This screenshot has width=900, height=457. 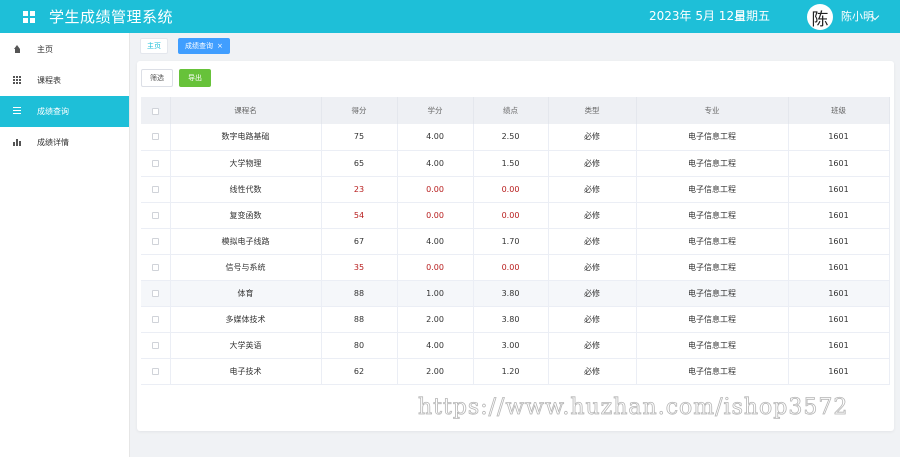 What do you see at coordinates (435, 293) in the screenshot?
I see `credit-cell: 1.00` at bounding box center [435, 293].